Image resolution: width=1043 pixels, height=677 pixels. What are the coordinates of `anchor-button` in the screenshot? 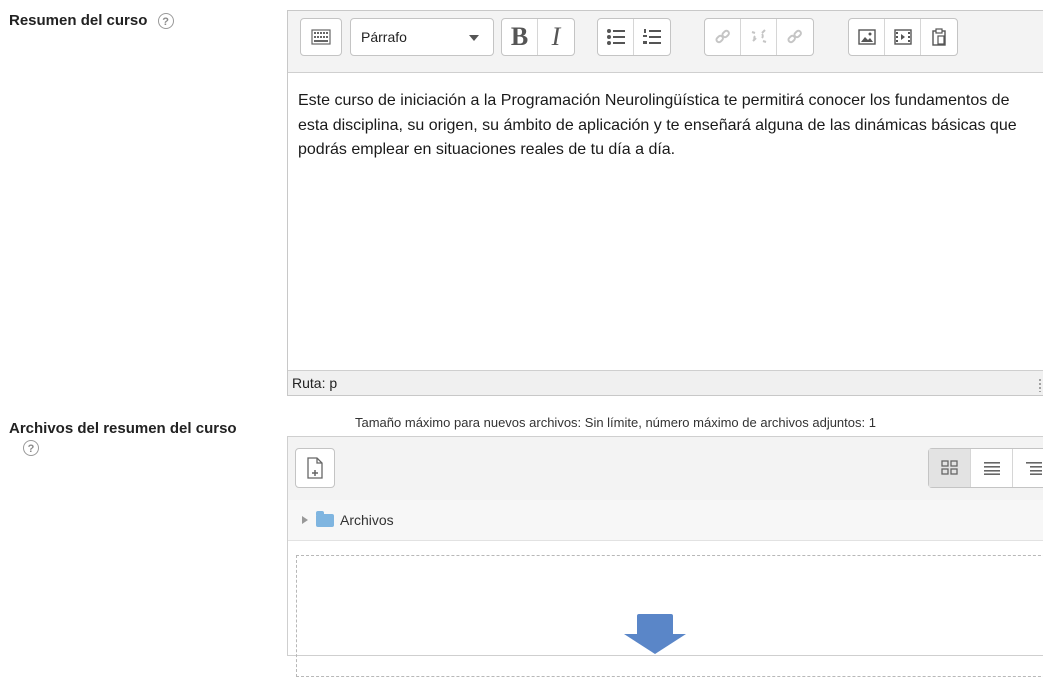 It's located at (795, 37).